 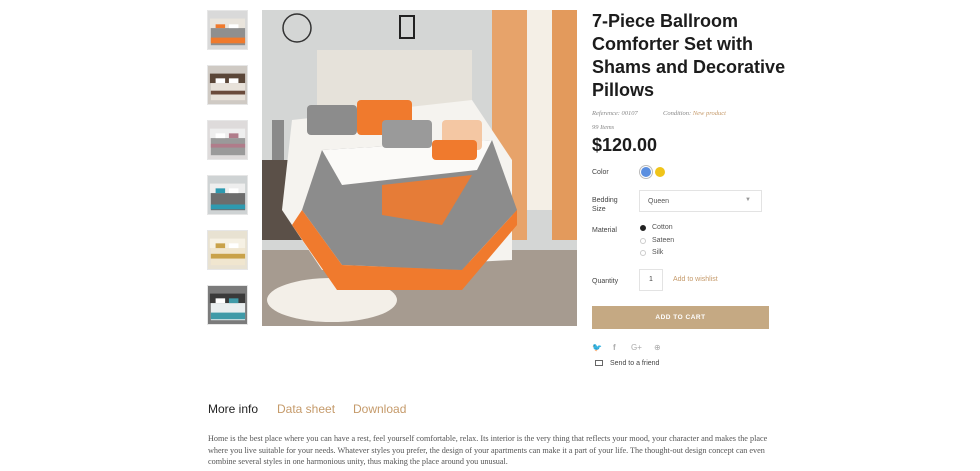 I want to click on material-option-cotton: Cotton, so click(x=680, y=229).